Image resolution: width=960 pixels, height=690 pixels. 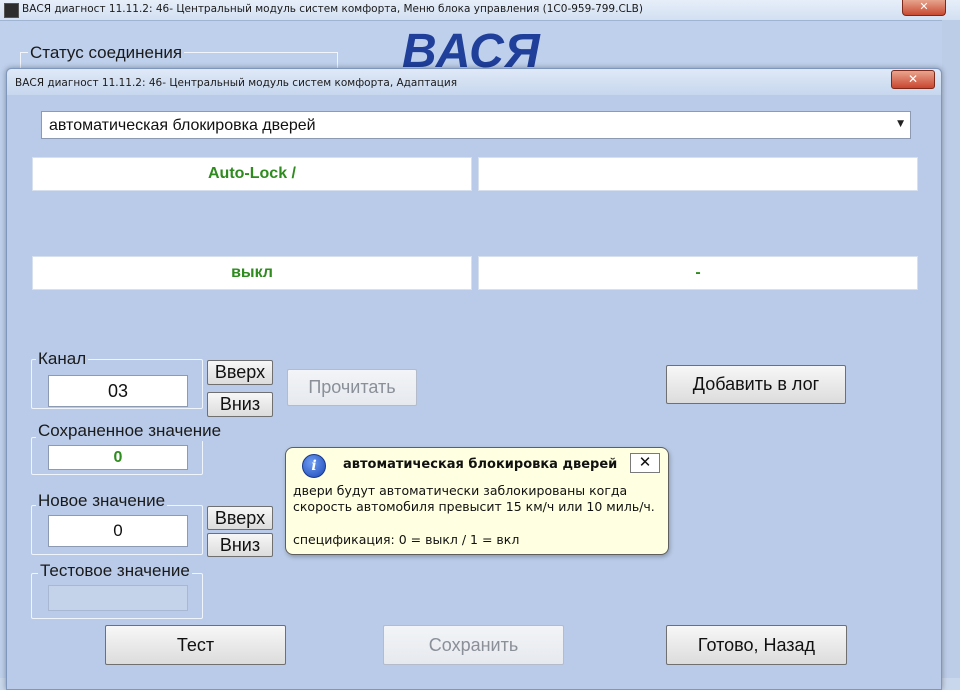 What do you see at coordinates (118, 598) in the screenshot?
I see `test-value-field` at bounding box center [118, 598].